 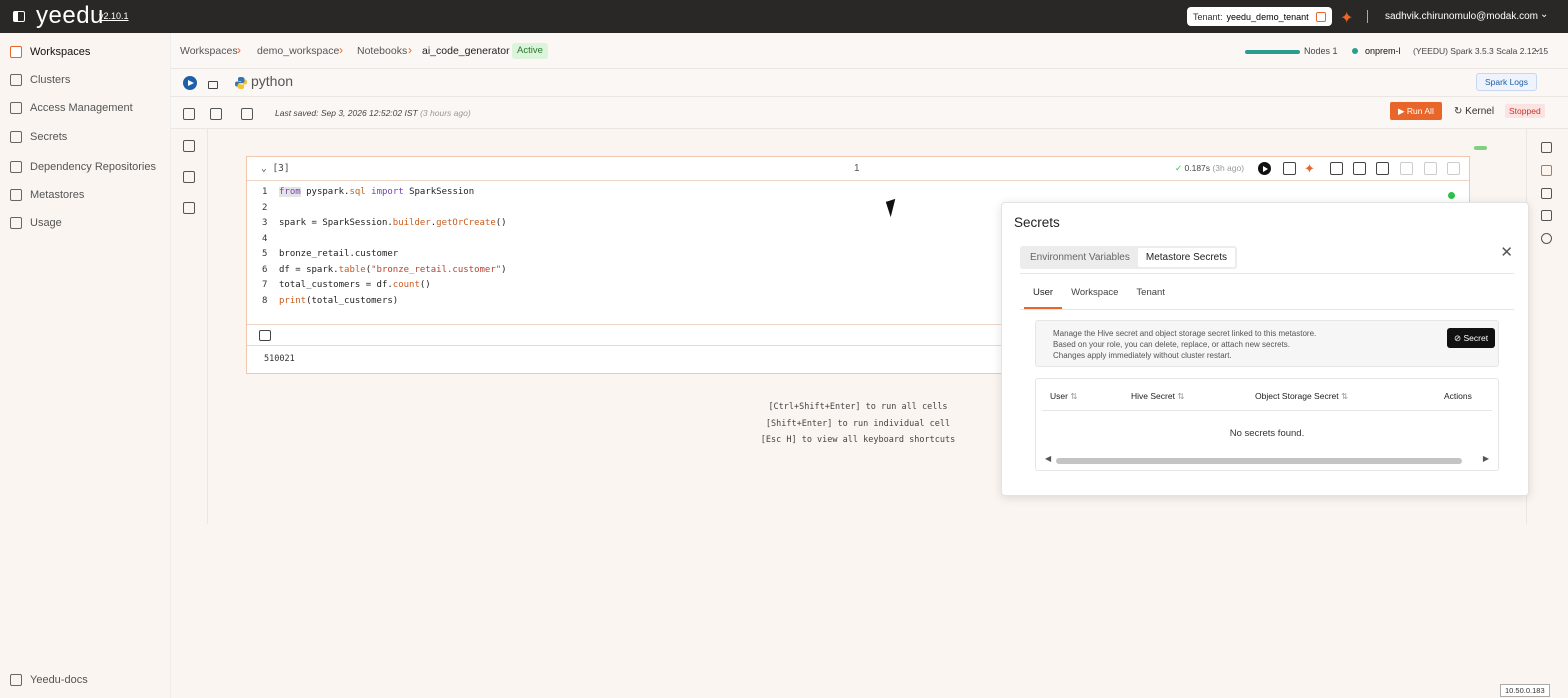 I want to click on sidebar-item-workspaces: Workspaces, so click(x=85, y=52).